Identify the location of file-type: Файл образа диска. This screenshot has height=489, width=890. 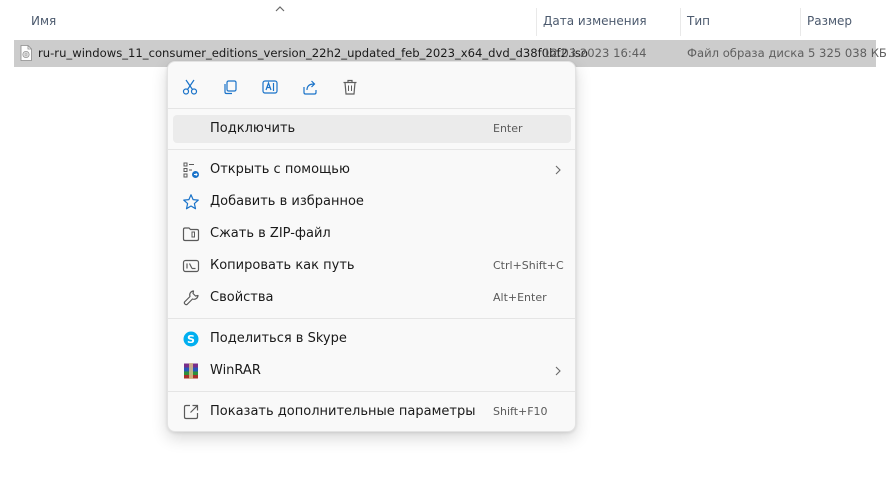
(746, 53).